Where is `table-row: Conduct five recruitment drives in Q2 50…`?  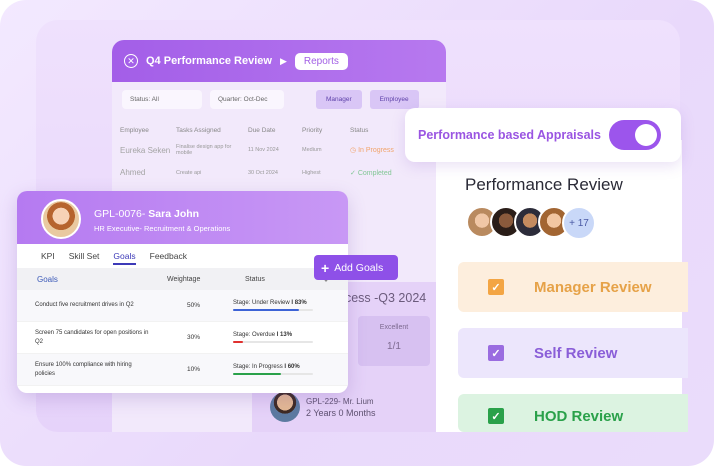 table-row: Conduct five recruitment drives in Q2 50… is located at coordinates (182, 306).